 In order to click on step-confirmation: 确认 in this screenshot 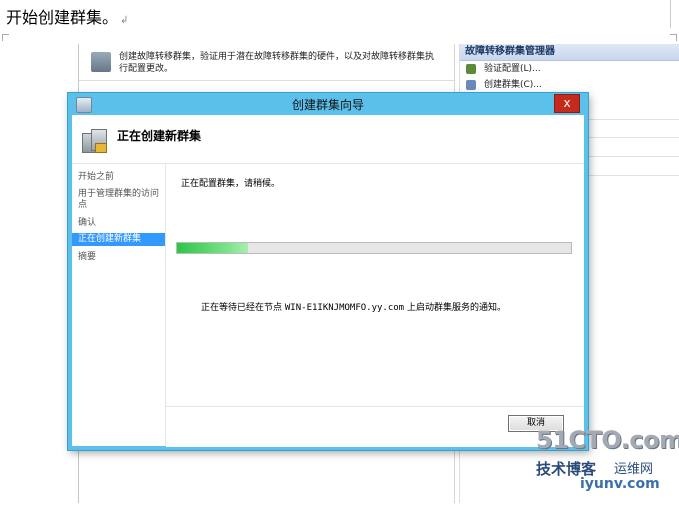, I will do `click(118, 223)`.